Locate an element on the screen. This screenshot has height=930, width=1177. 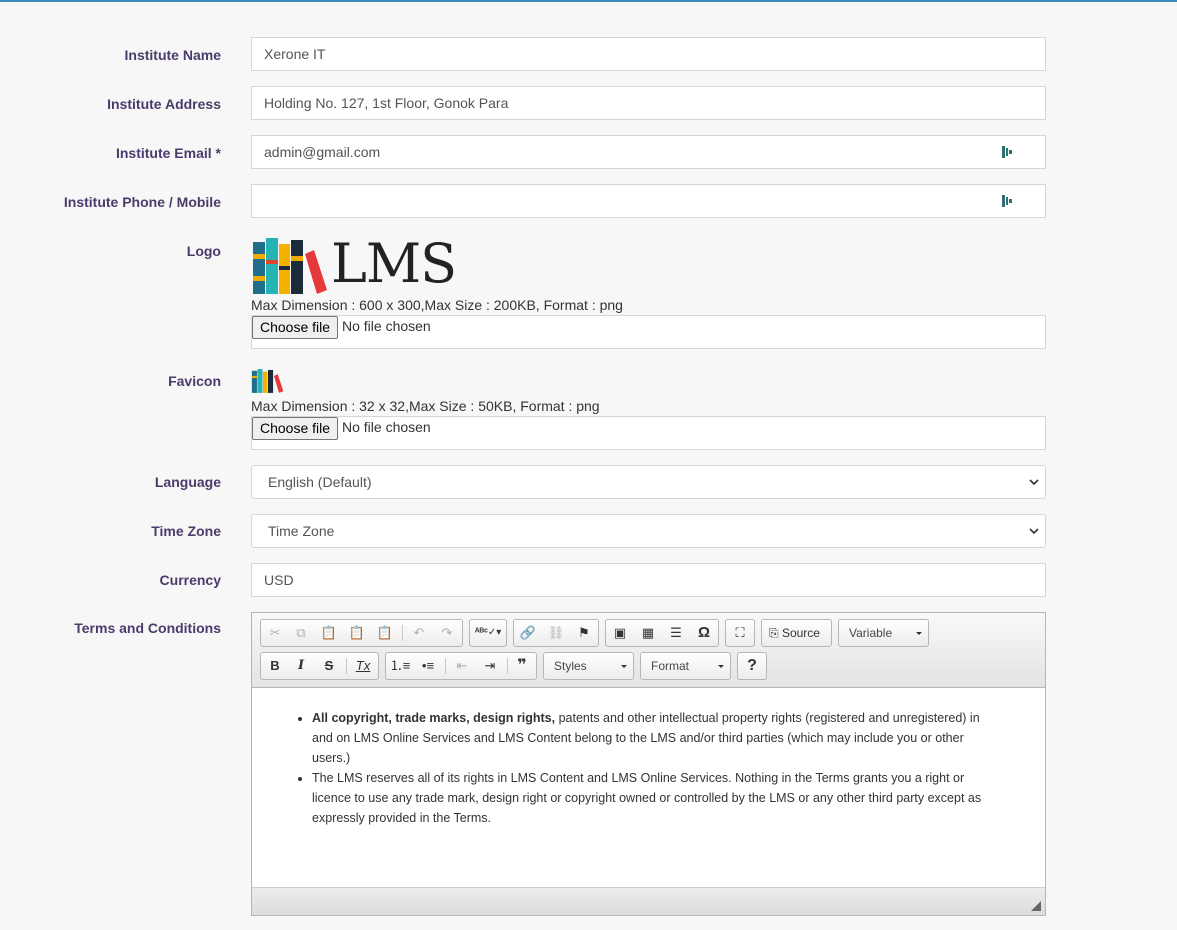
table-icon: ▦ is located at coordinates (648, 633).